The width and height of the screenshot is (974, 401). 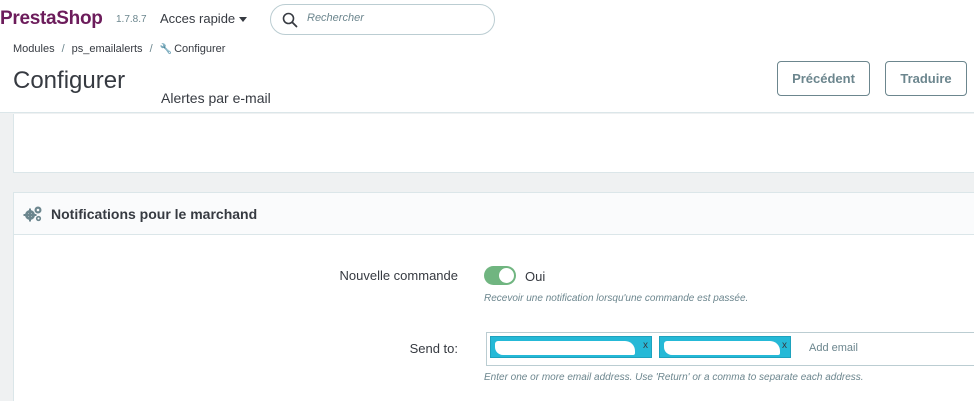 What do you see at coordinates (535, 276) in the screenshot?
I see `new-order-value: Oui` at bounding box center [535, 276].